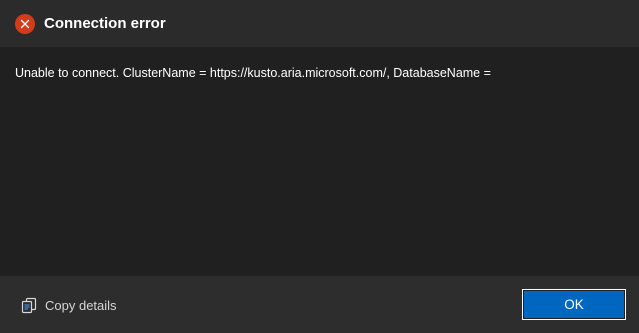 This screenshot has height=333, width=639. Describe the element at coordinates (105, 23) in the screenshot. I see `dialog-title: Connection error` at that location.